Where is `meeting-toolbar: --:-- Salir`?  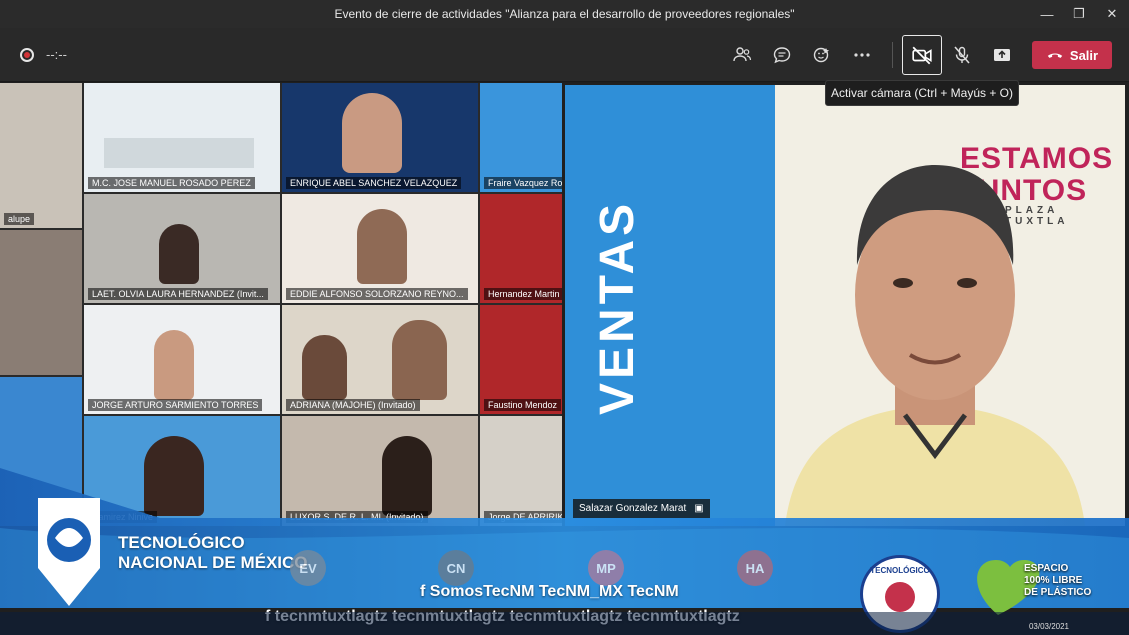
meeting-toolbar: --:-- Salir is located at coordinates (564, 55).